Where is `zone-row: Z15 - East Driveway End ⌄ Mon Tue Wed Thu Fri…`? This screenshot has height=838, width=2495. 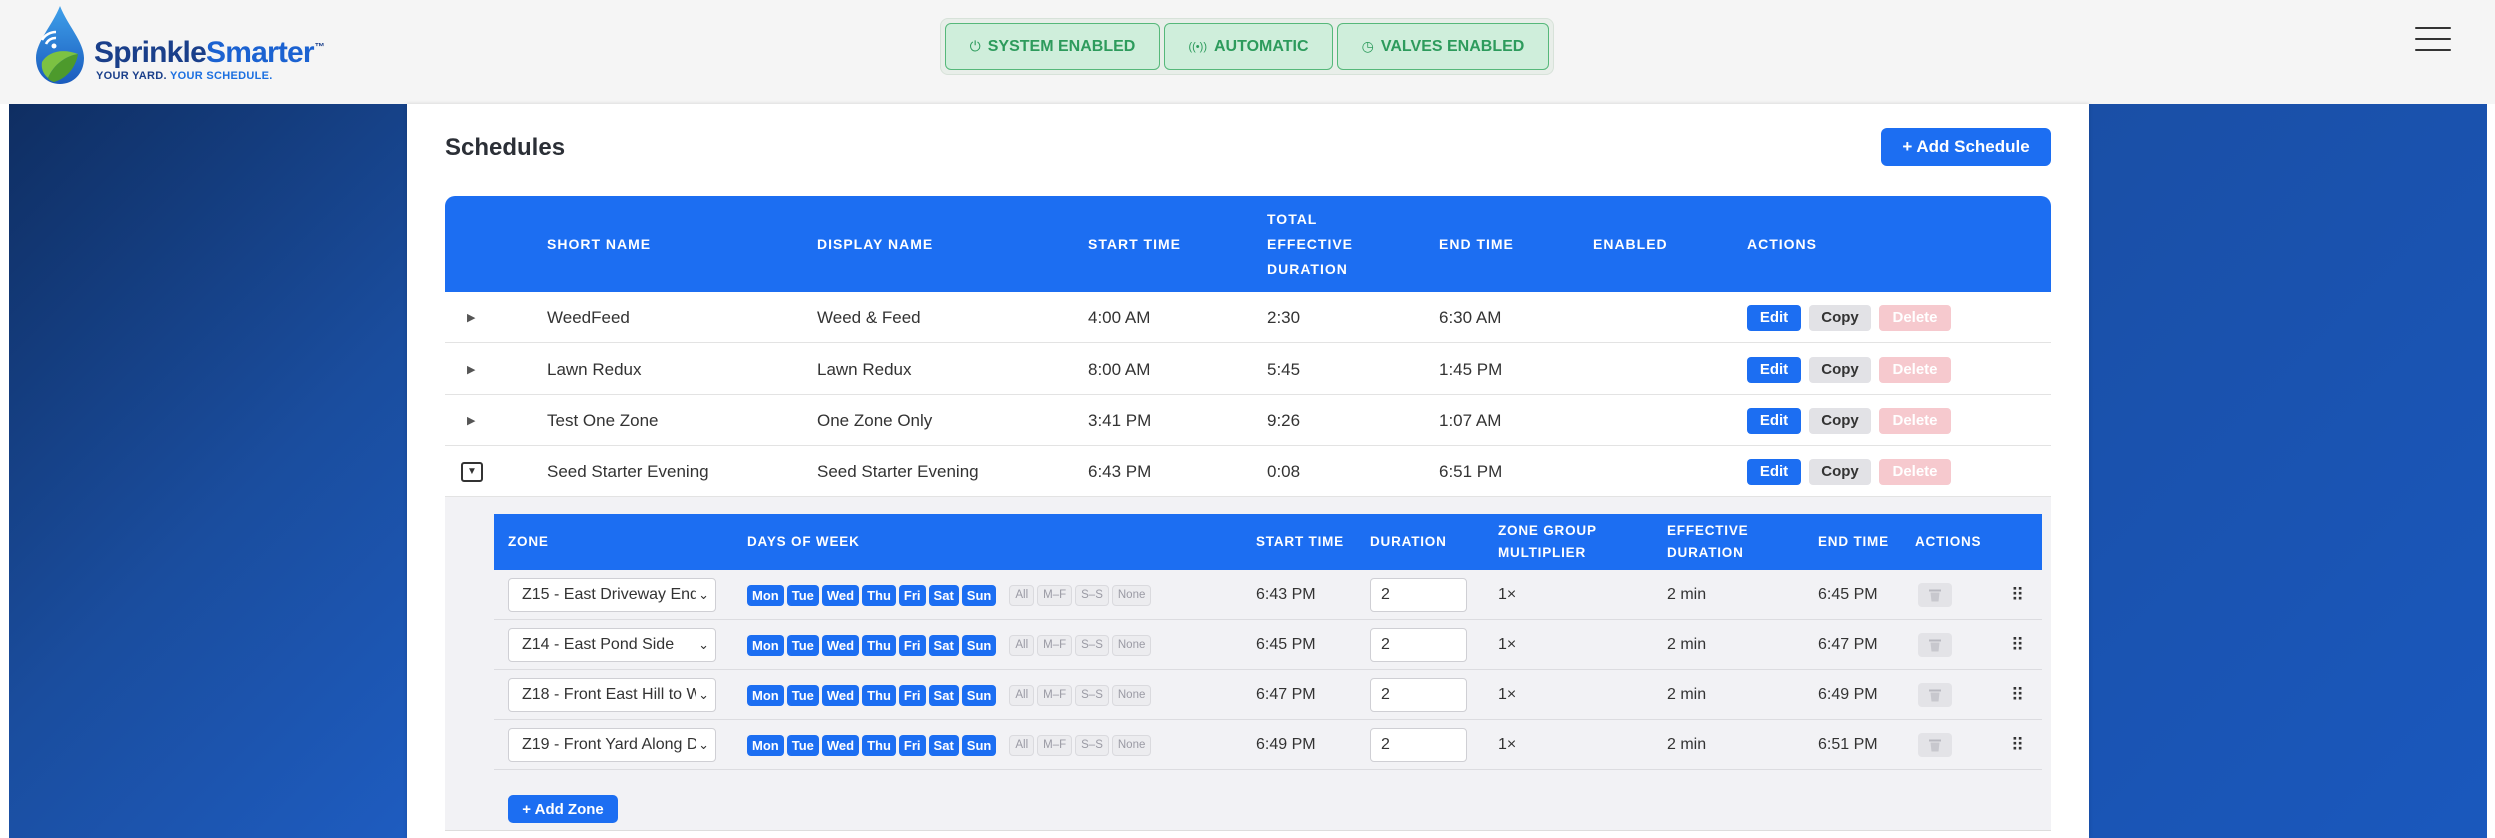 zone-row: Z15 - East Driveway End ⌄ Mon Tue Wed Thu Fri… is located at coordinates (1268, 595).